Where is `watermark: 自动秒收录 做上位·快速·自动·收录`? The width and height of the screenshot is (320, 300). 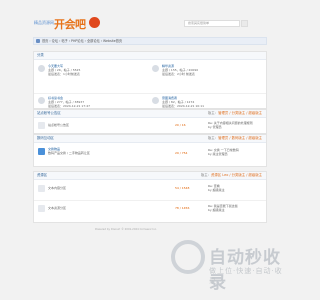 watermark: 自动秒收录 做上位·快速·自动·收录 is located at coordinates (227, 264).